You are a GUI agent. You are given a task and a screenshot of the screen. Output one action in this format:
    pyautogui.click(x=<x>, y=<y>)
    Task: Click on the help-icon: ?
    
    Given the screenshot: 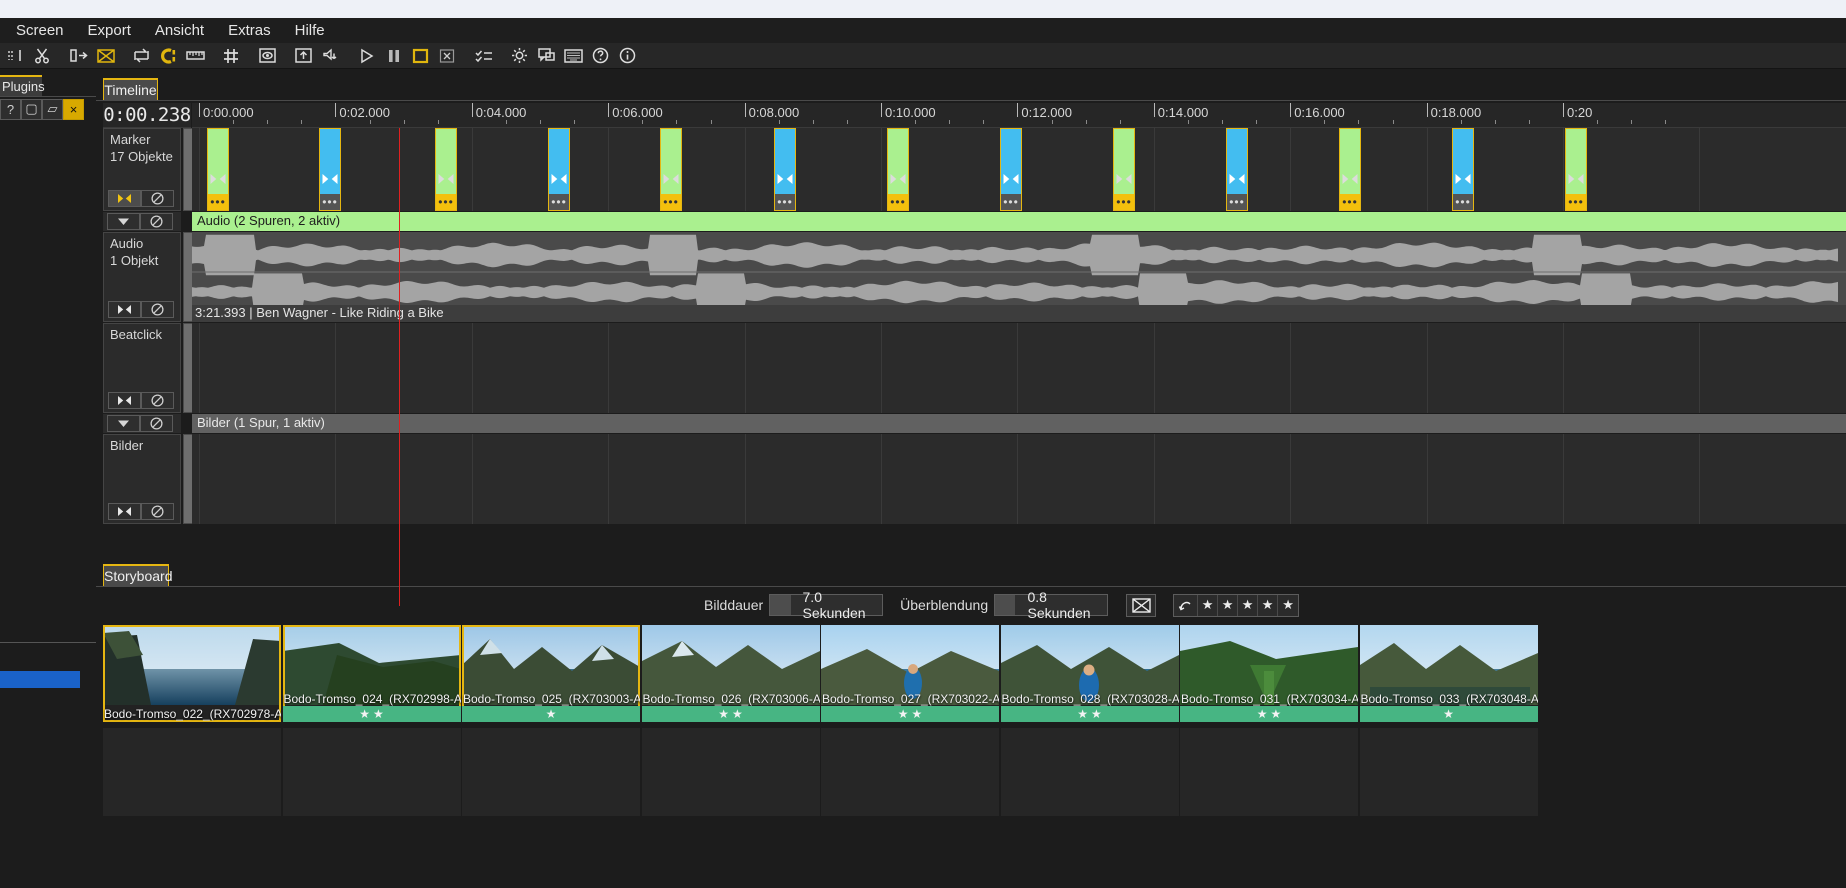 What is the action you would take?
    pyautogui.click(x=10, y=109)
    